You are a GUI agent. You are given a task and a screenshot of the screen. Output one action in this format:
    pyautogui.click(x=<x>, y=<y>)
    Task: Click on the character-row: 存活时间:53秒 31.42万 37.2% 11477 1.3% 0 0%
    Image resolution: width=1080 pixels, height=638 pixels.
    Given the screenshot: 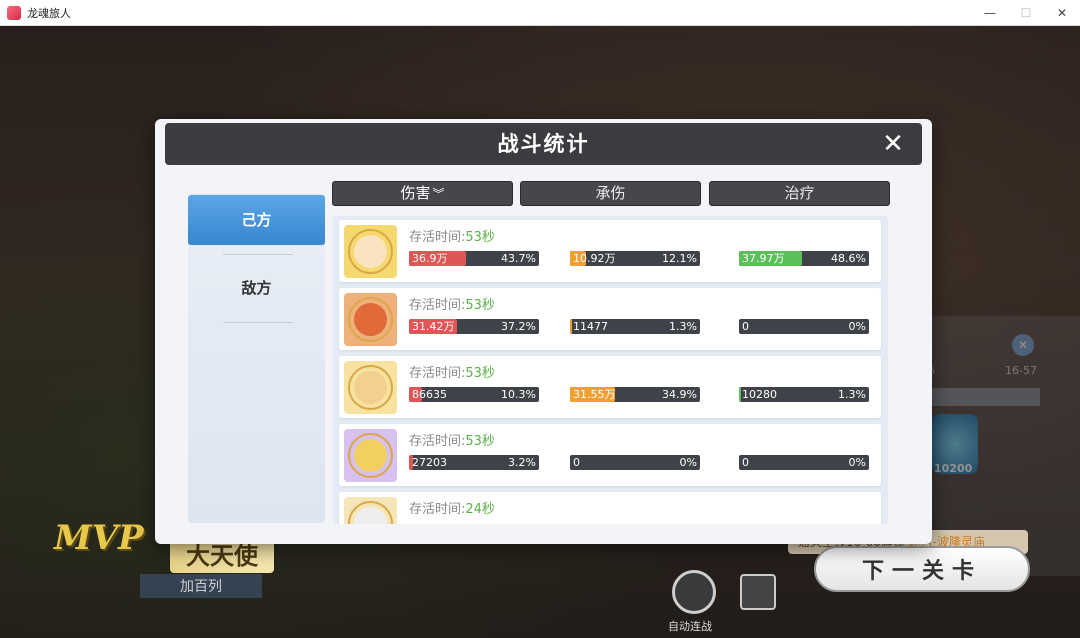 What is the action you would take?
    pyautogui.click(x=610, y=319)
    